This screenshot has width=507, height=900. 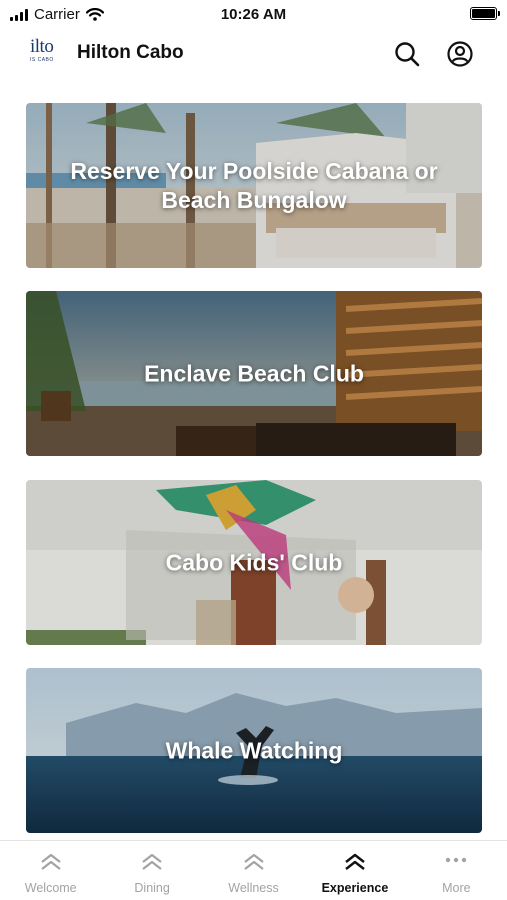 I want to click on logo-text: ilto, so click(x=42, y=47).